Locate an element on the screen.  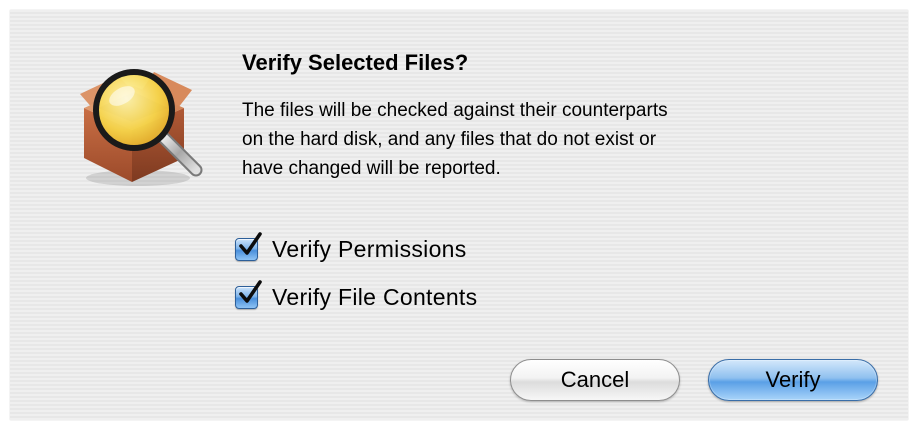
verify-file-contents-checkbox is located at coordinates (248, 294).